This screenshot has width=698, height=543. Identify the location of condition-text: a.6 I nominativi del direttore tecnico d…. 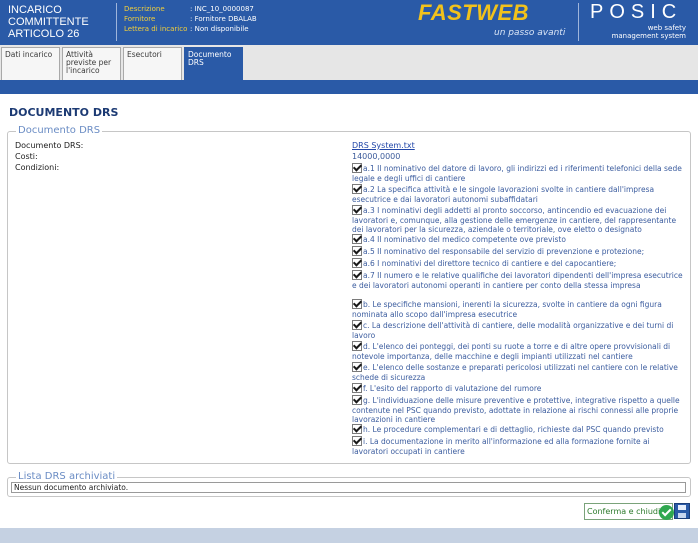
(490, 263).